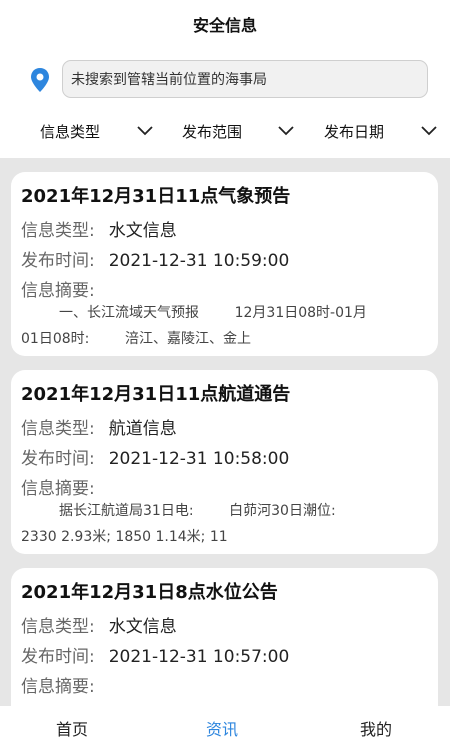 Image resolution: width=450 pixels, height=750 pixels. I want to click on card-title: 2021年12月31日11点气象预告, so click(156, 196).